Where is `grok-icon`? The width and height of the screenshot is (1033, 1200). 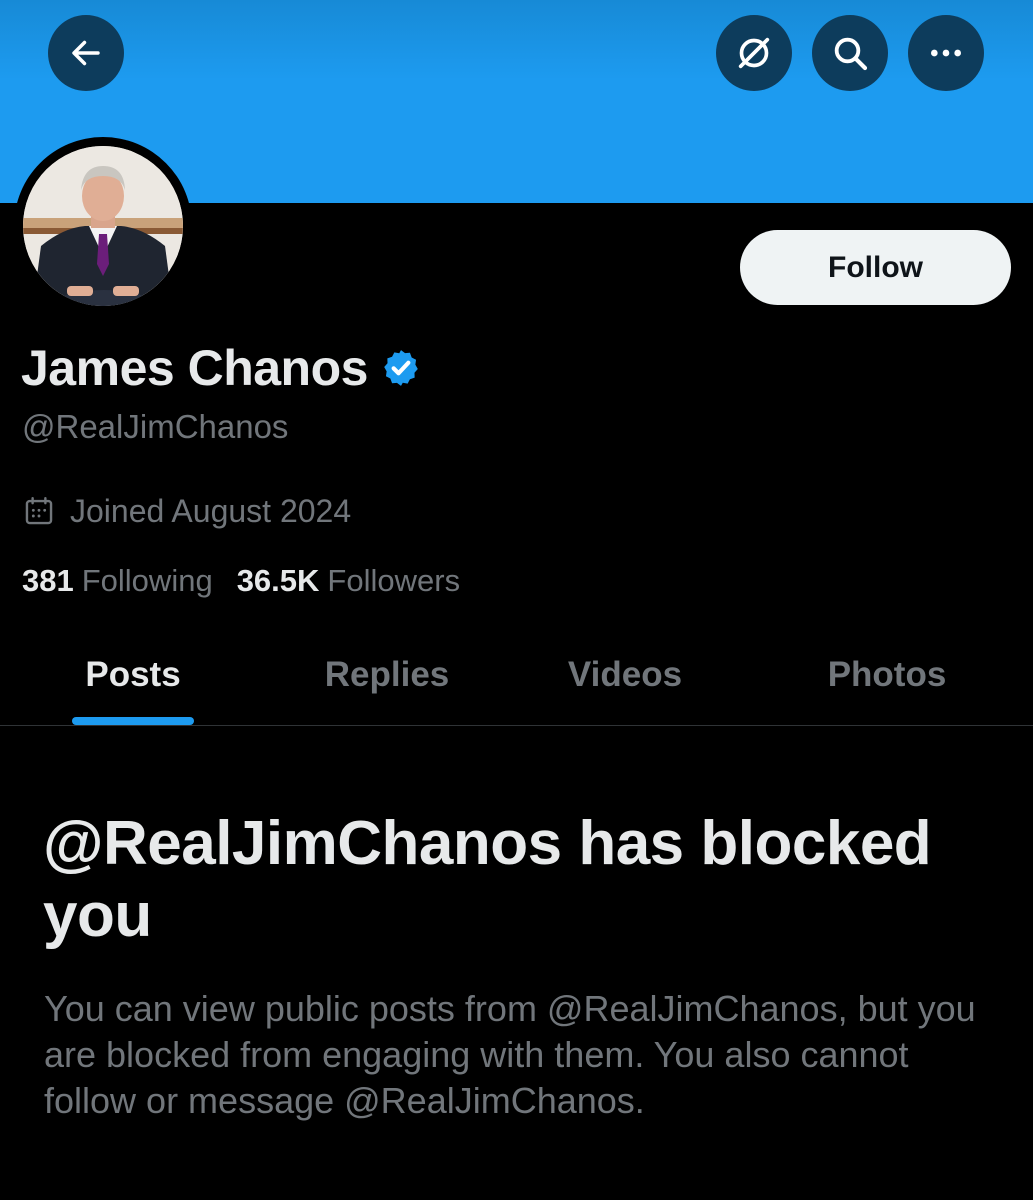 grok-icon is located at coordinates (754, 53).